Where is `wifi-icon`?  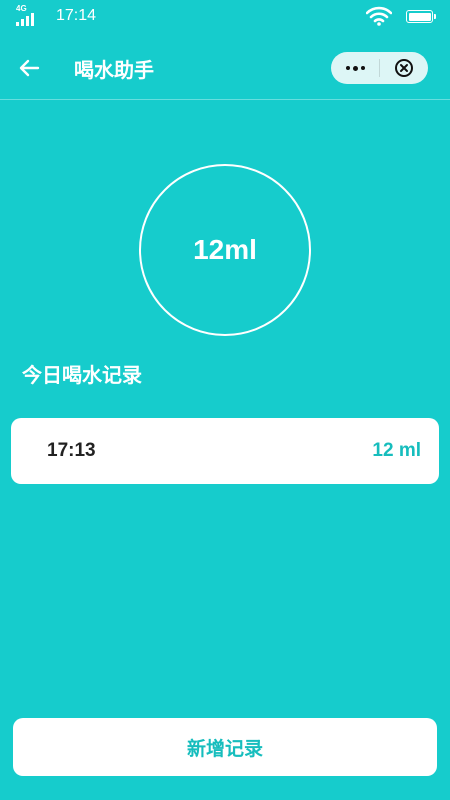
wifi-icon is located at coordinates (379, 16).